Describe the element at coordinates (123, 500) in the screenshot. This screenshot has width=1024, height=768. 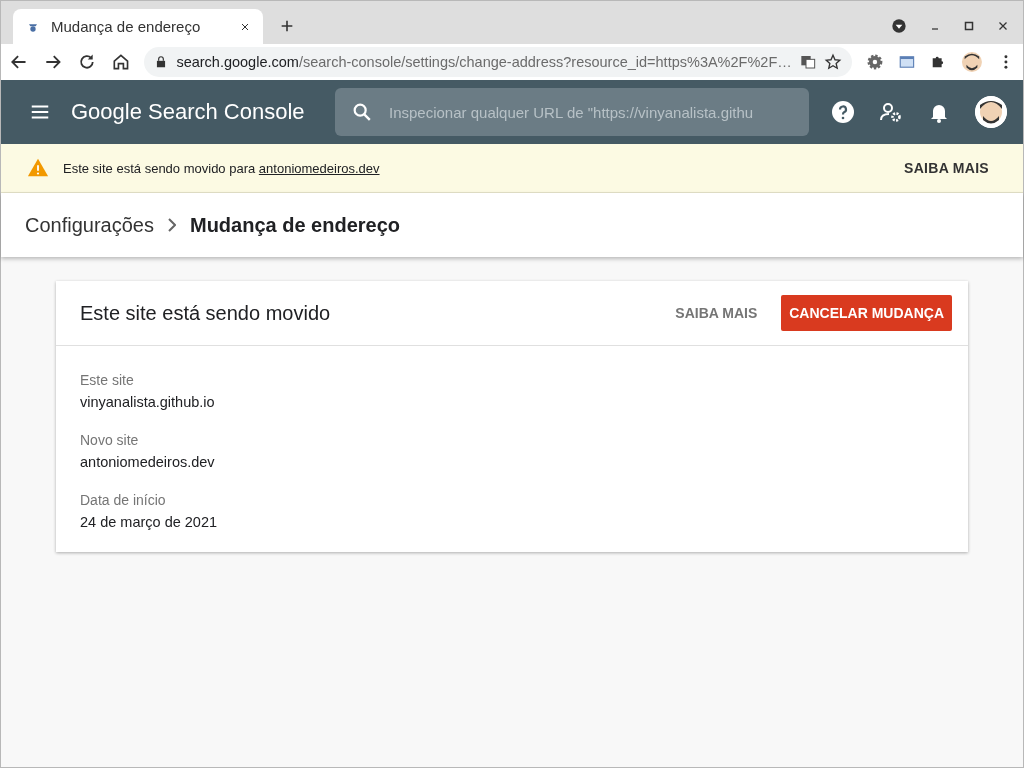
I see `field-label: Data de início` at that location.